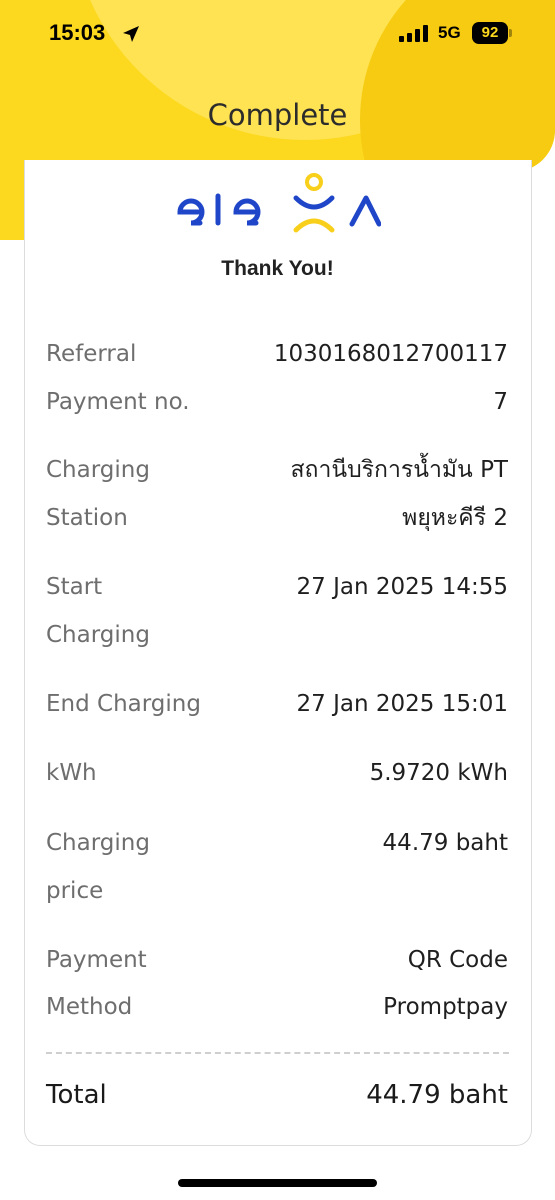 The image size is (555, 1200). Describe the element at coordinates (89, 1007) in the screenshot. I see `payment-method-label: Method` at that location.